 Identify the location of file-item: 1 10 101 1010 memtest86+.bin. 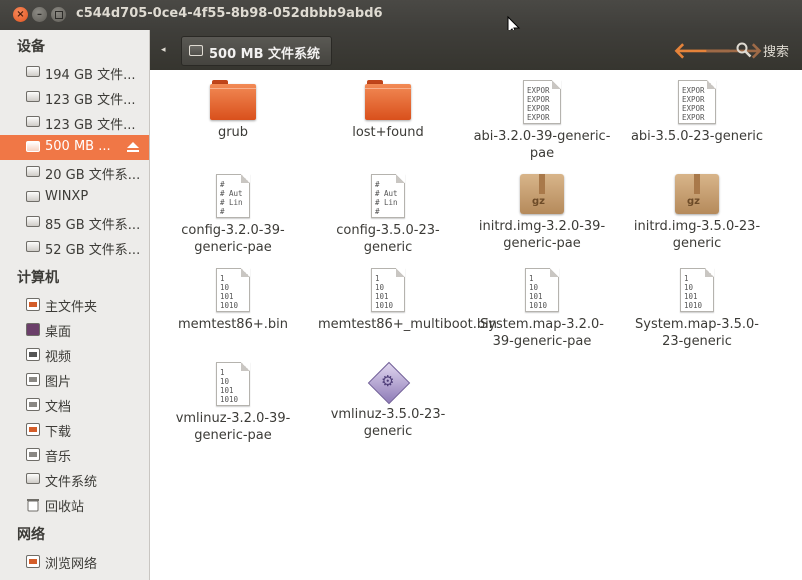
(233, 300).